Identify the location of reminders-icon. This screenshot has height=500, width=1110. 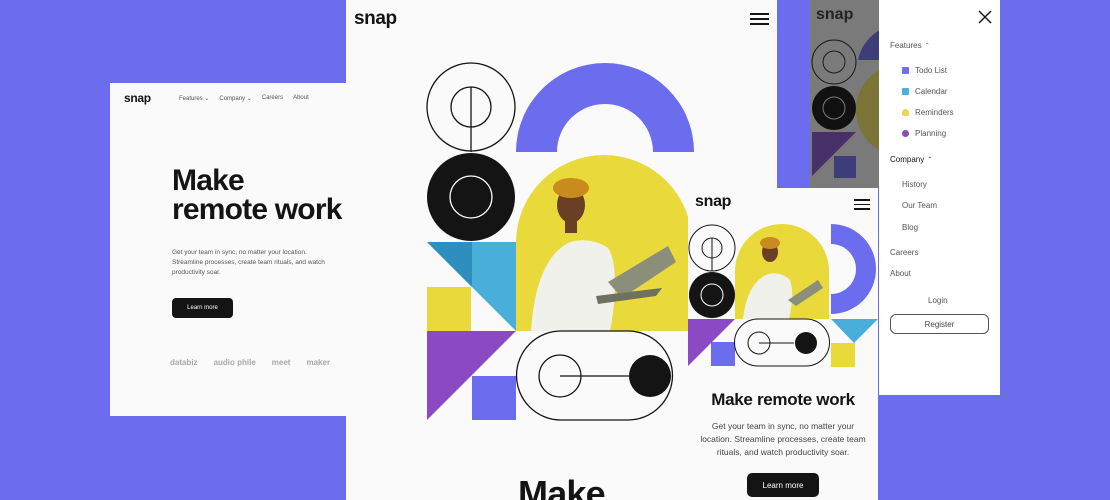
(905, 112).